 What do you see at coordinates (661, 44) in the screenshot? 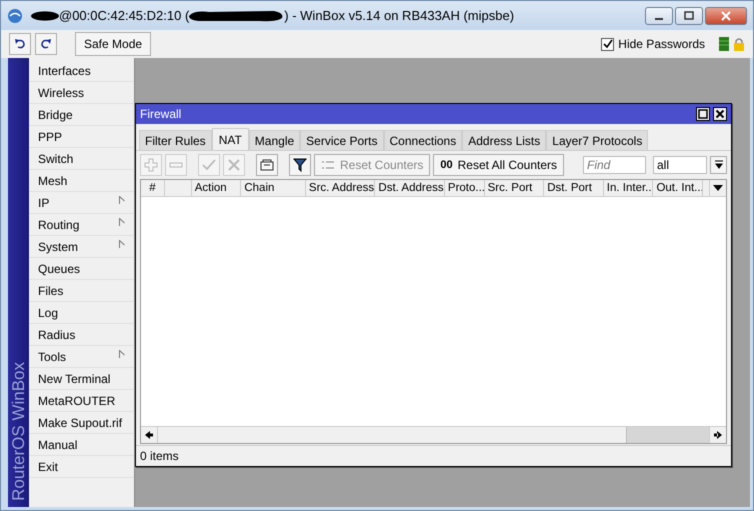
I see `hide-passwords-label: Hide Passwords` at bounding box center [661, 44].